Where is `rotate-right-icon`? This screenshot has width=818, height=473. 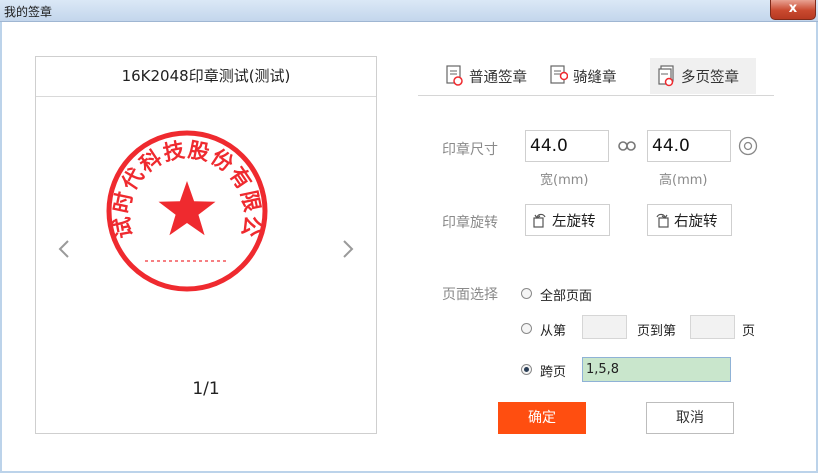 rotate-right-icon is located at coordinates (662, 220).